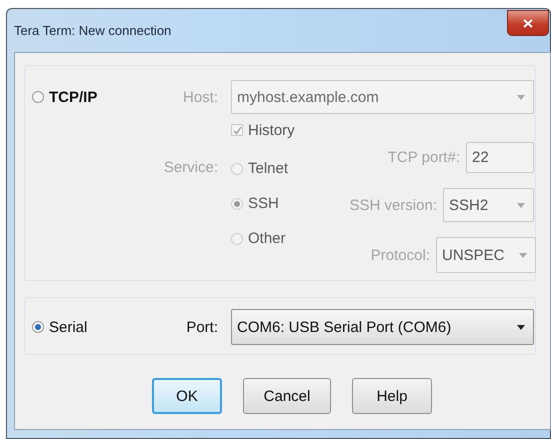 The height and width of the screenshot is (439, 551). What do you see at coordinates (93, 30) in the screenshot?
I see `window-title: Tera Term: New connection` at bounding box center [93, 30].